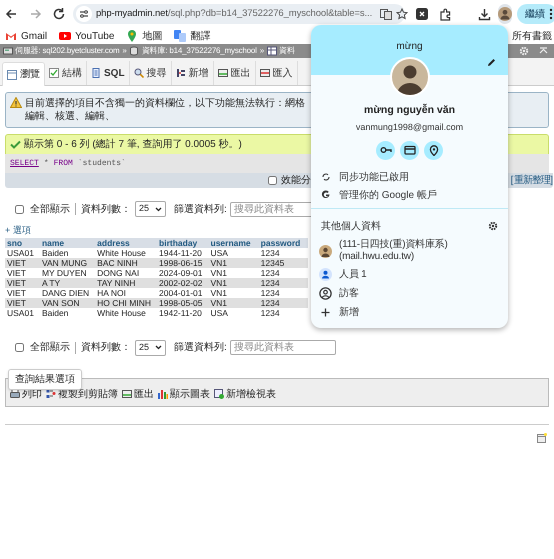 This screenshot has height=559, width=554. Describe the element at coordinates (245, 394) in the screenshot. I see `result-action-link: 新增檢視表` at that location.